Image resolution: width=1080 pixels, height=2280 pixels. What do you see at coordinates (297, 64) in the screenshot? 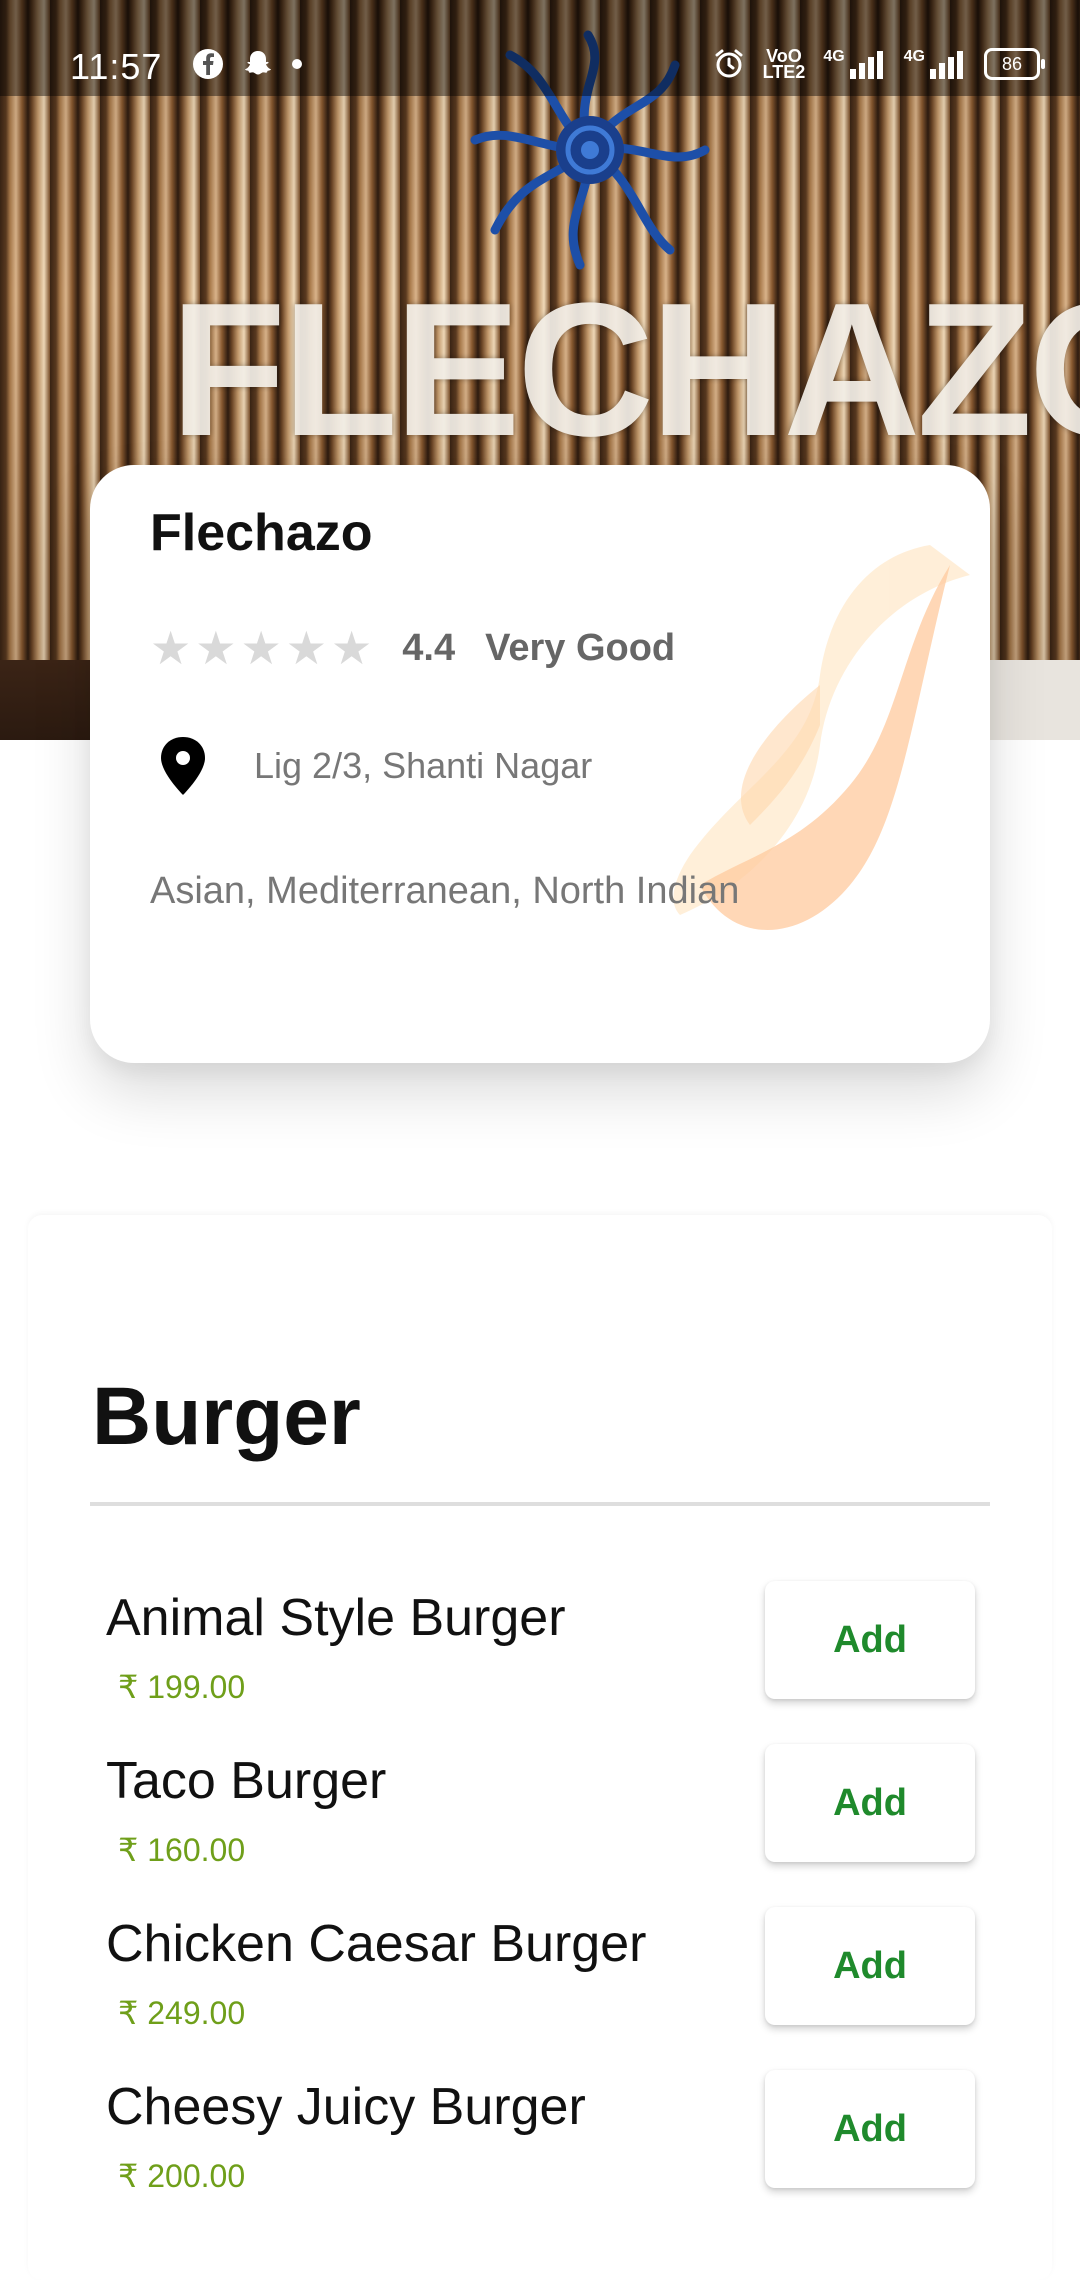
I see `more-notifications-dot` at bounding box center [297, 64].